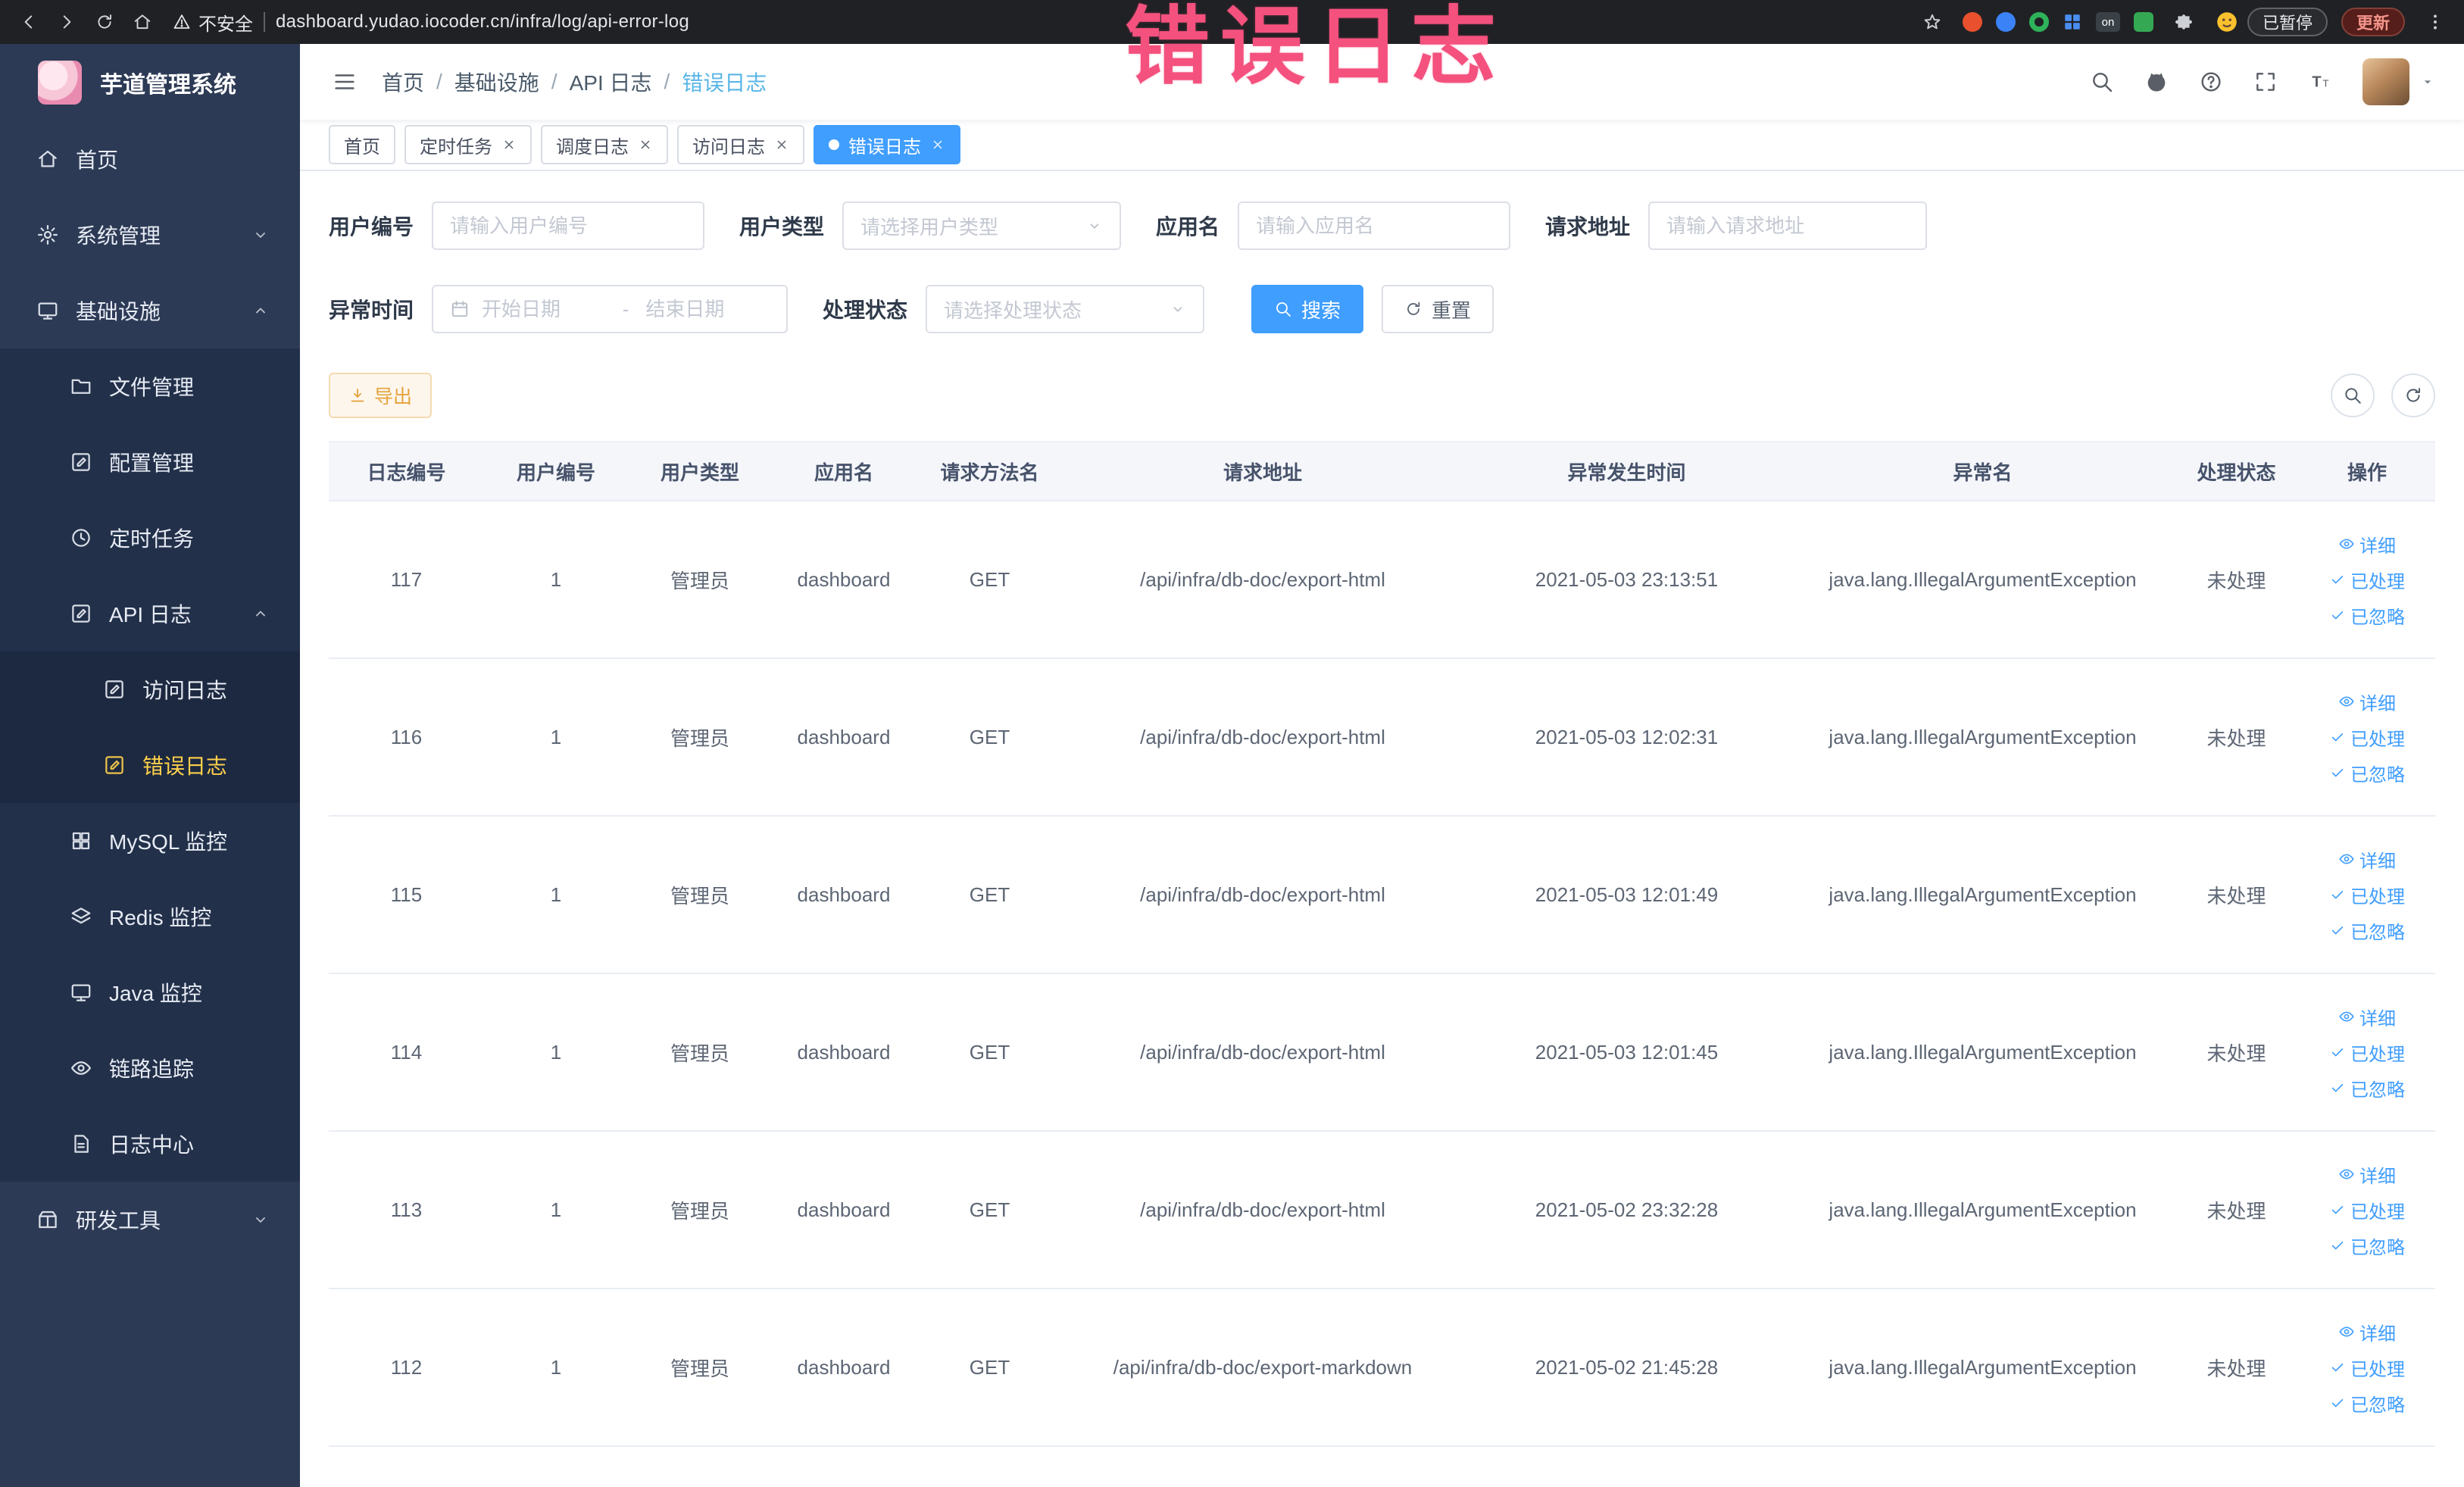 The height and width of the screenshot is (1487, 2464). I want to click on refresh-table-button, so click(2413, 395).